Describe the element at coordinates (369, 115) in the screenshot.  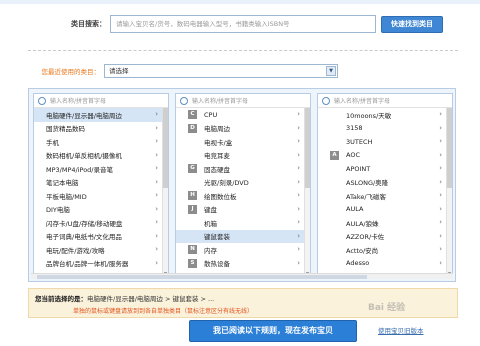
I see `category-label: 10moons/天敏` at that location.